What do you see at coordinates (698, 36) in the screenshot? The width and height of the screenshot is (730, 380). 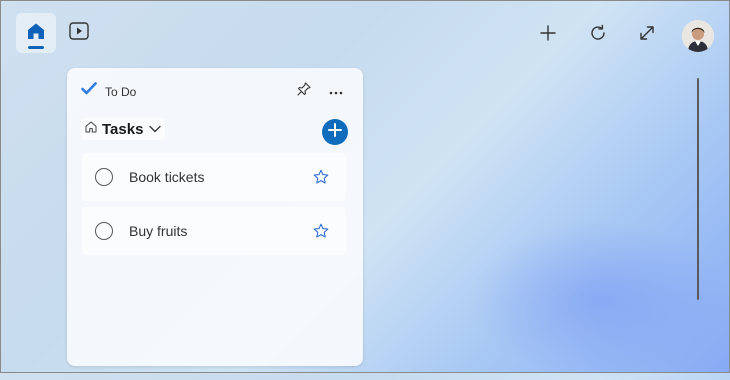 I see `user-avatar` at bounding box center [698, 36].